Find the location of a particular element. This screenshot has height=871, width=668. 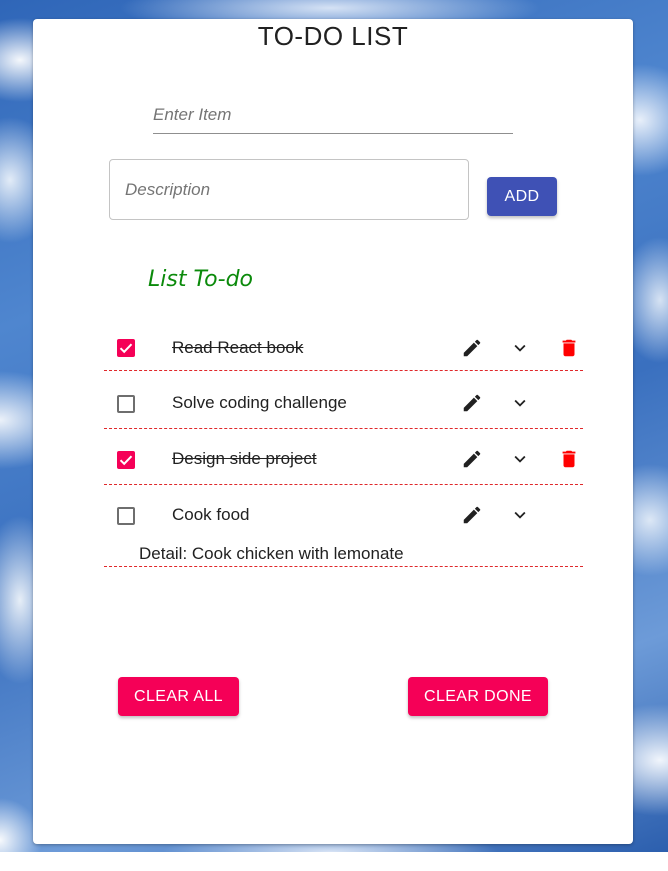

item-input: Enter Item is located at coordinates (333, 115).